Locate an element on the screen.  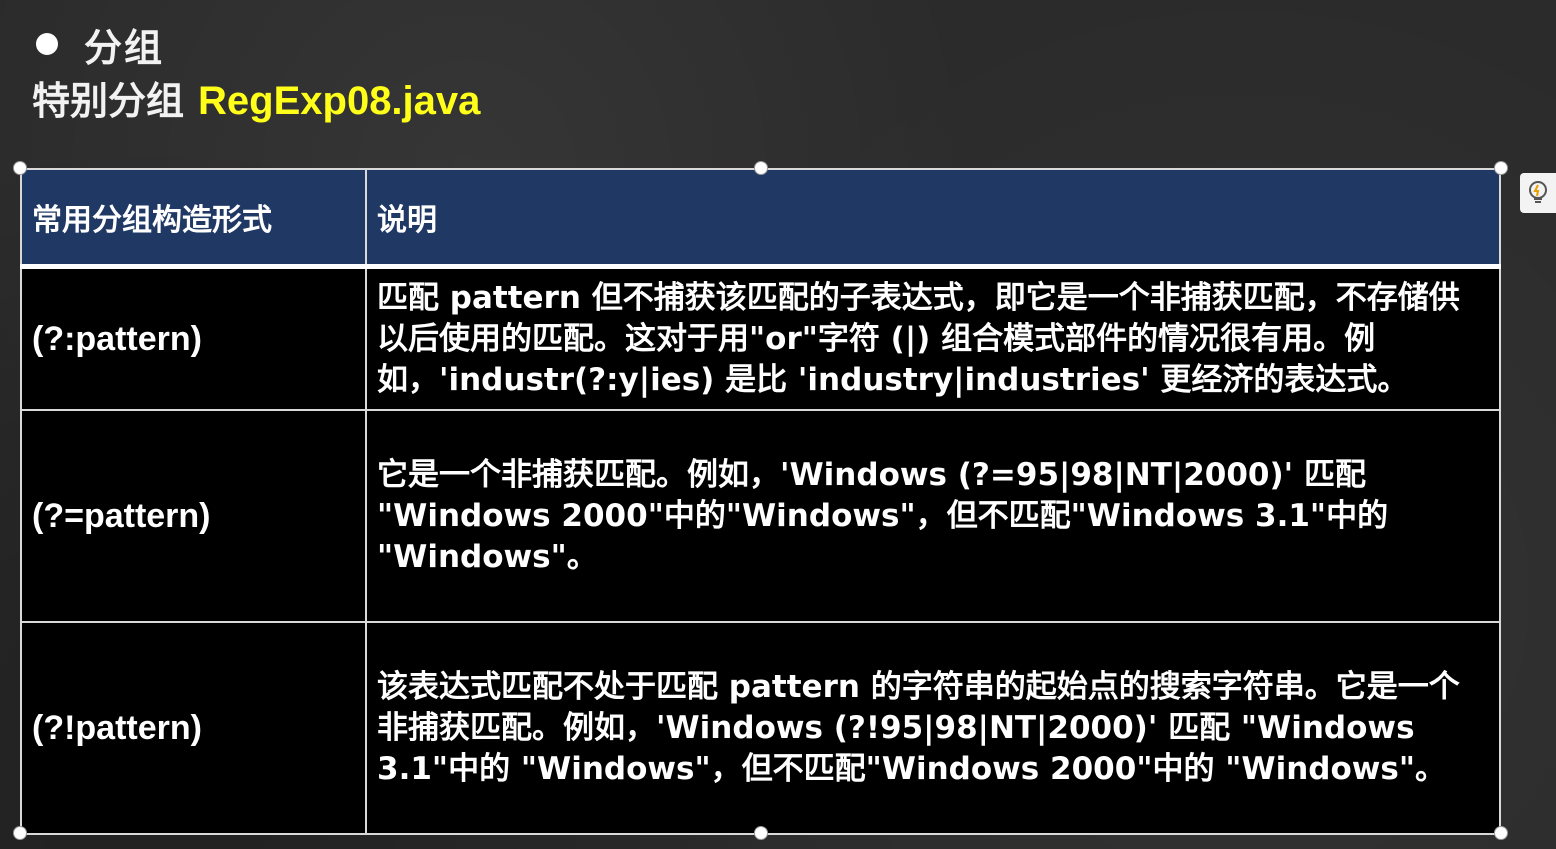
subtitle-line: 特别分组 RegExp08.java is located at coordinates (256, 96).